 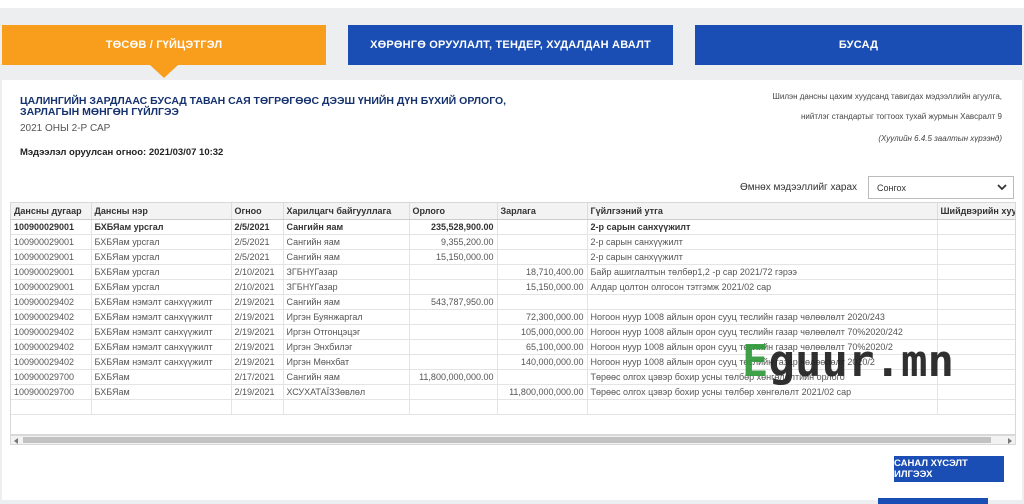 What do you see at coordinates (51, 211) in the screenshot?
I see `col-account-number: Дансны дугаар` at bounding box center [51, 211].